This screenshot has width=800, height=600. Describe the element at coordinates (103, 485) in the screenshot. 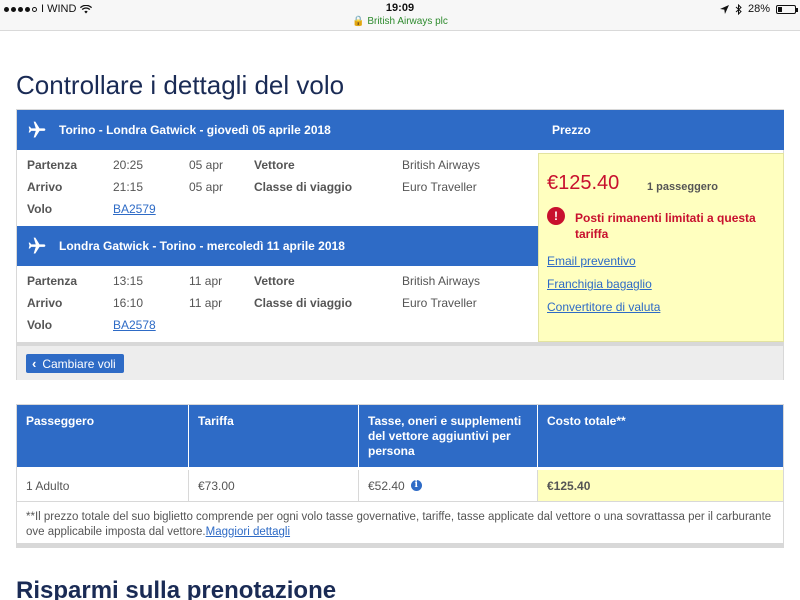

I see `passenger-cell: 1 Adulto` at that location.